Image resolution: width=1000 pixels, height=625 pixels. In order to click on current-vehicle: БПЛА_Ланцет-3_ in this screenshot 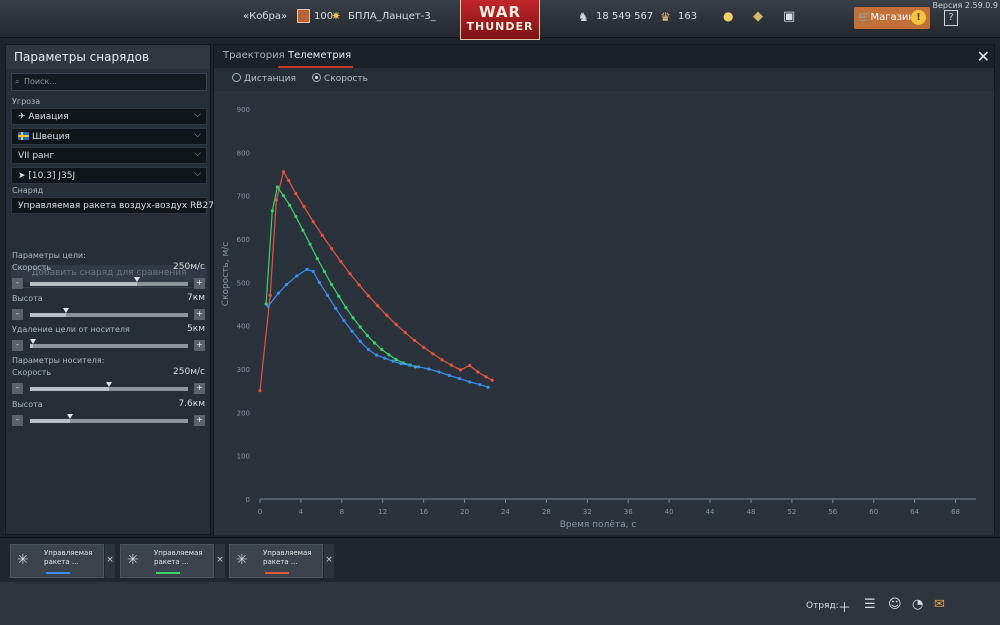, I will do `click(392, 16)`.